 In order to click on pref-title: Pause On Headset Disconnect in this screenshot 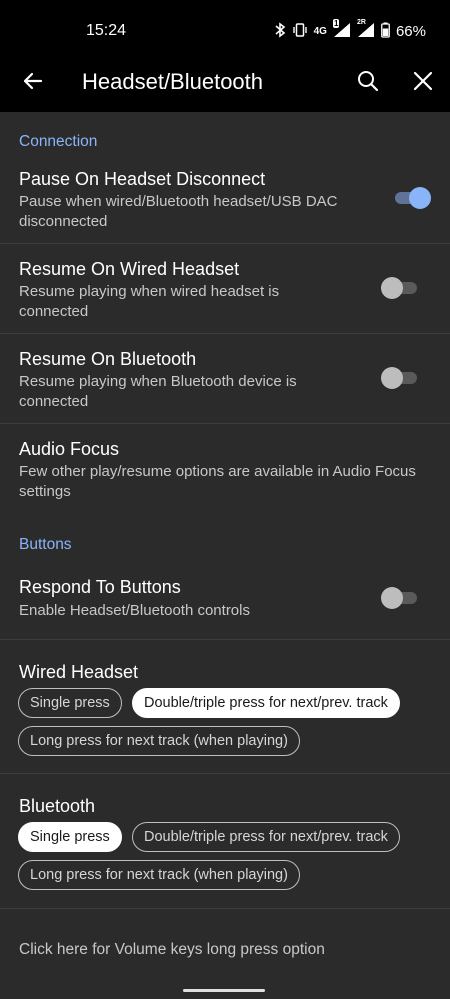, I will do `click(142, 179)`.